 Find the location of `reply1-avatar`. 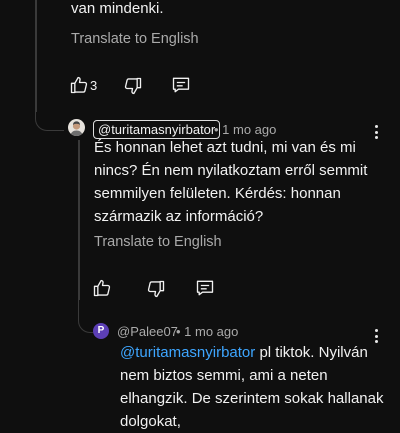

reply1-avatar is located at coordinates (76, 127).